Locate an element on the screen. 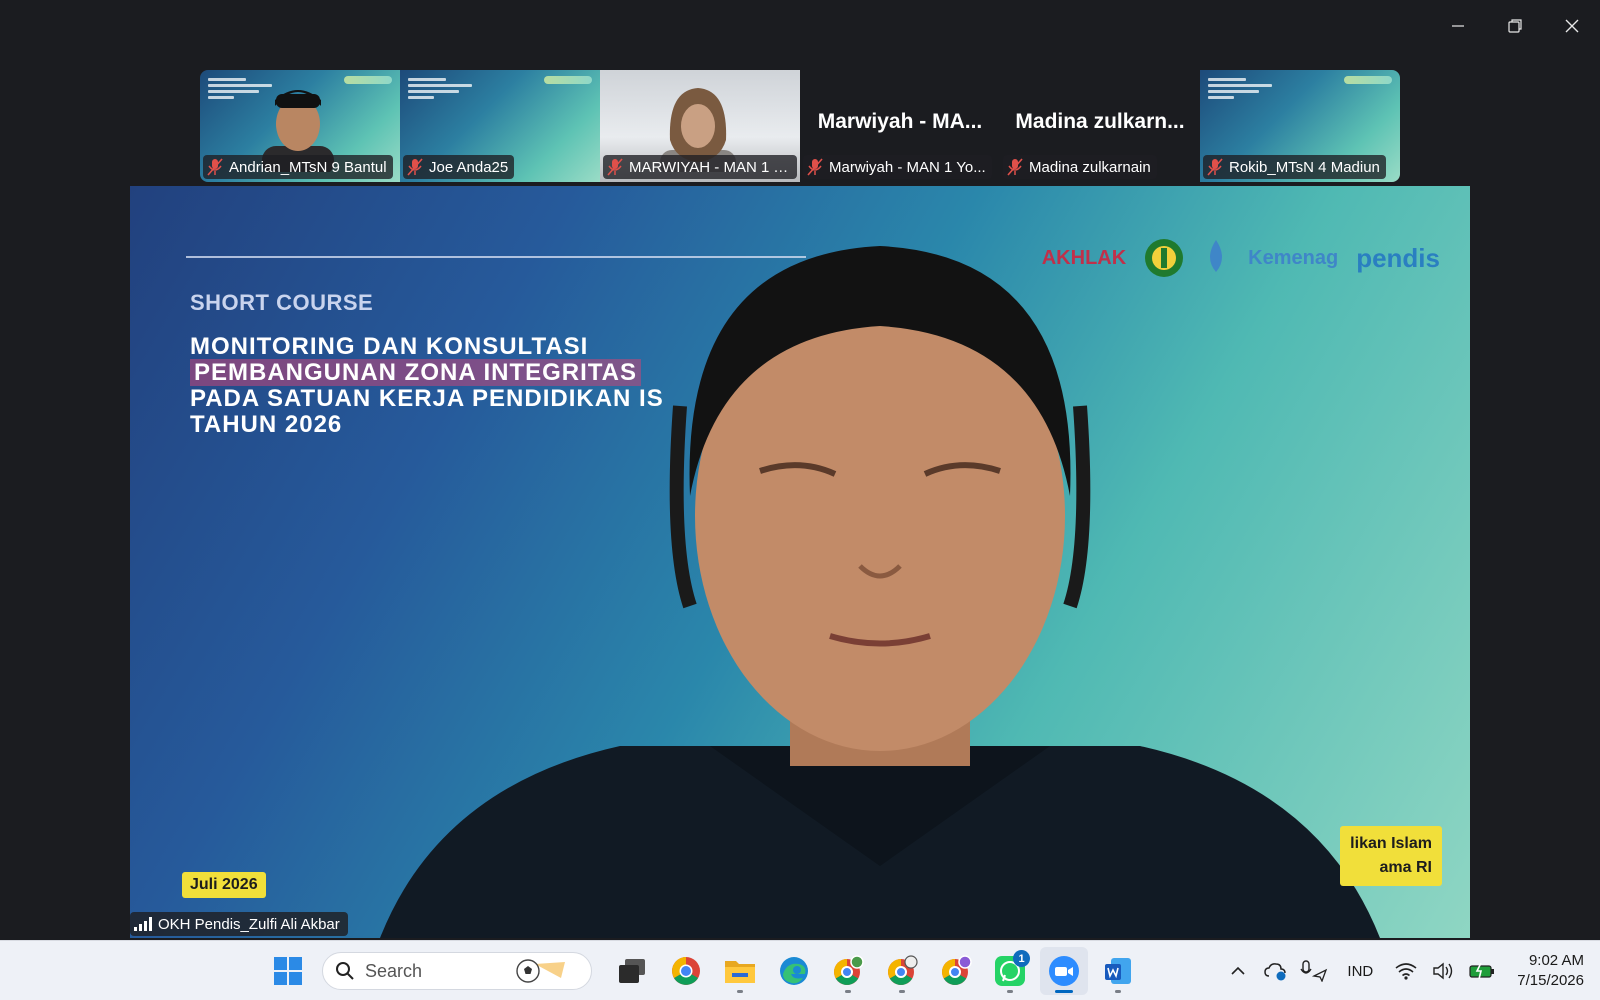  onedrive-tray-button is located at coordinates (1276, 971).